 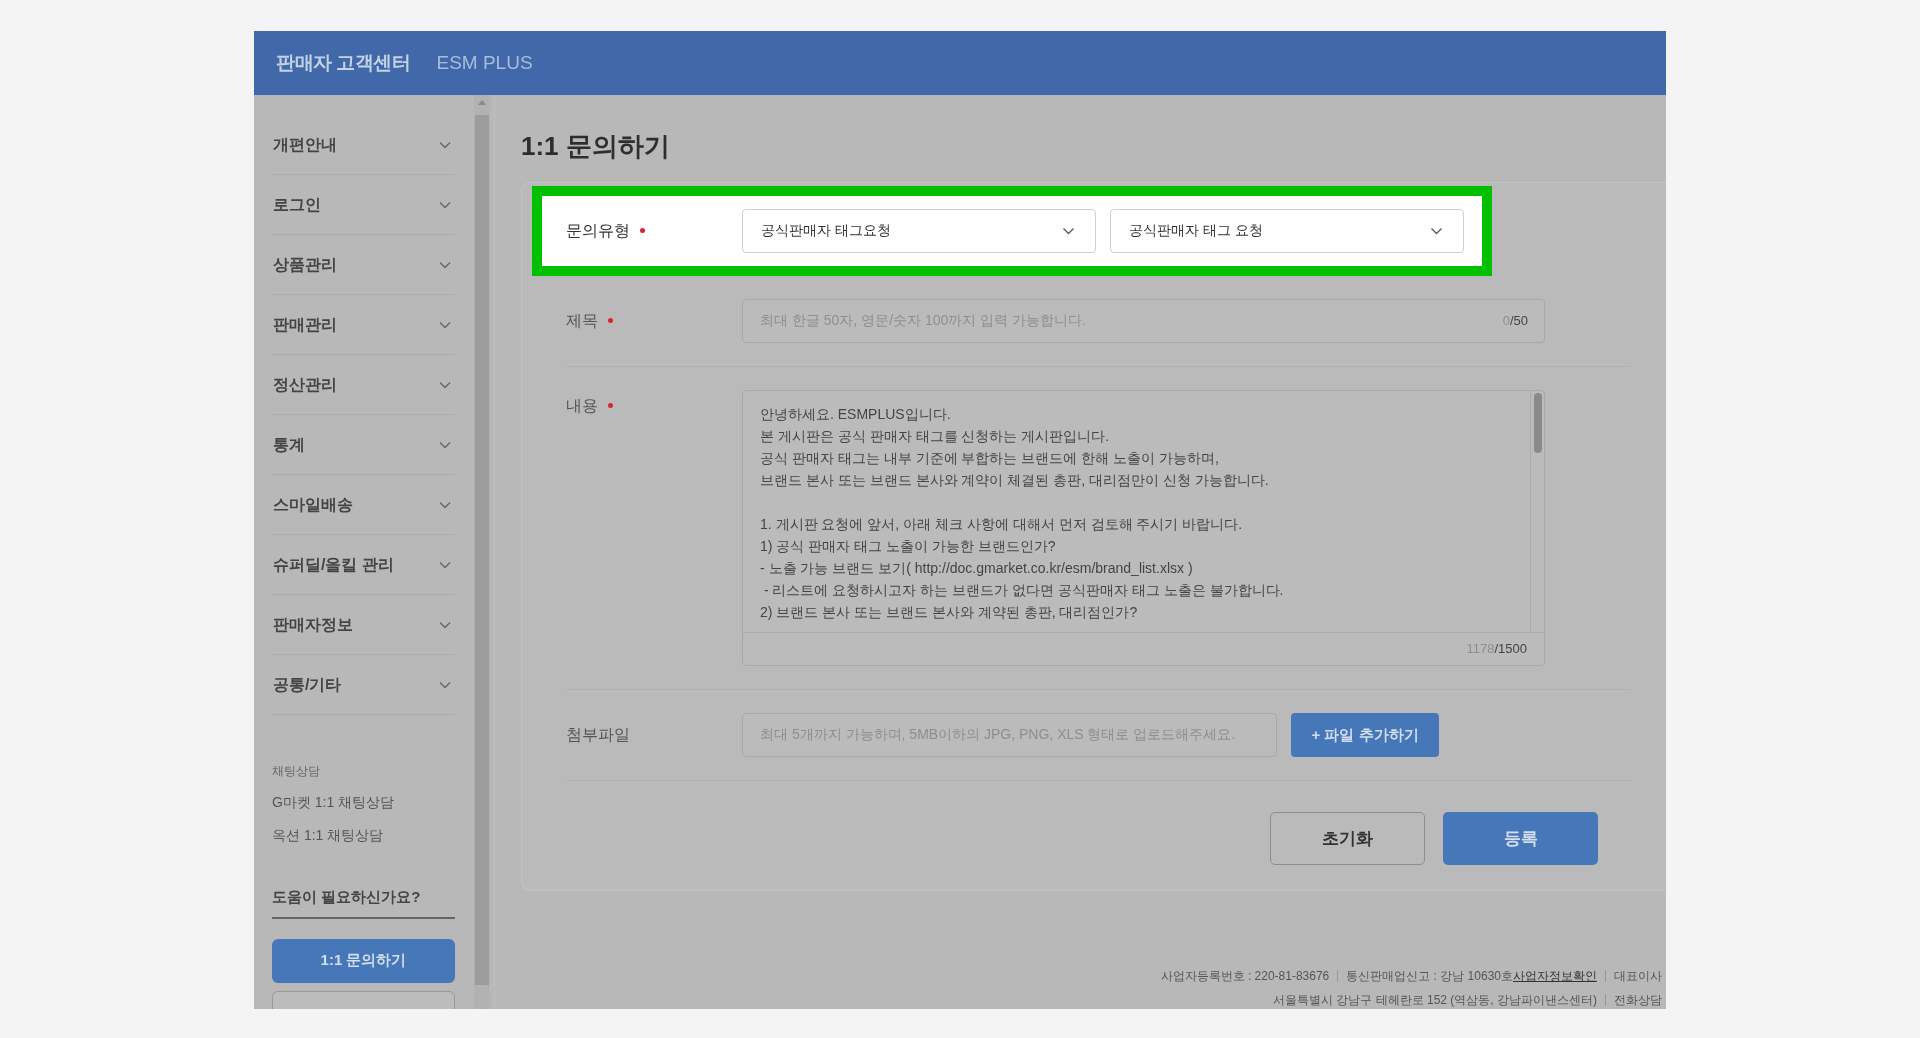 What do you see at coordinates (1429, 976) in the screenshot?
I see `footer-text: 통신판매업신고 : 강남 10630호` at bounding box center [1429, 976].